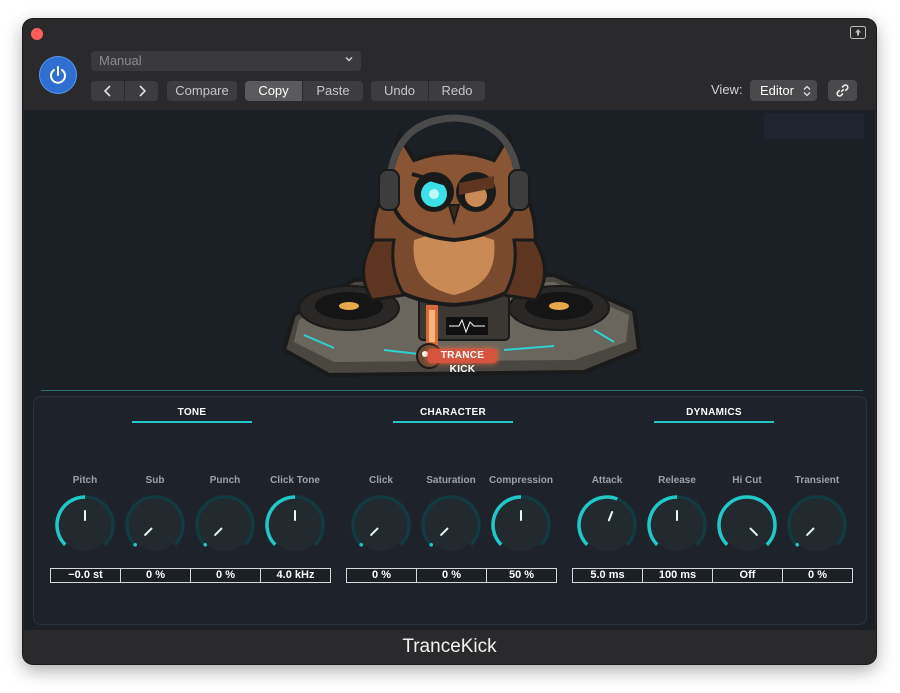 The height and width of the screenshot is (693, 900). I want to click on knob-punch, so click(225, 525).